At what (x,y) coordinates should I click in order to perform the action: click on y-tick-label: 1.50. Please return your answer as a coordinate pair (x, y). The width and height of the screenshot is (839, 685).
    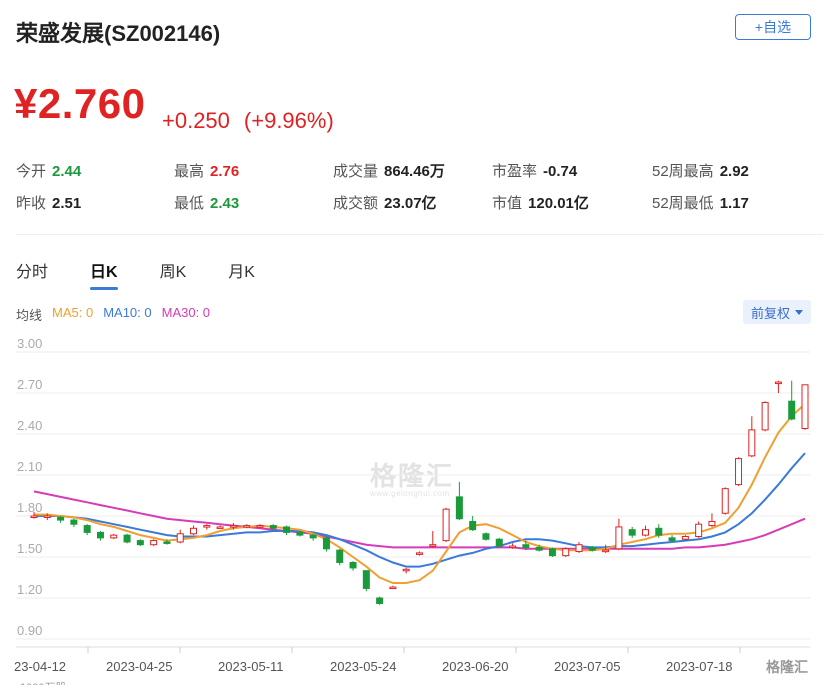
    Looking at the image, I should click on (29, 548).